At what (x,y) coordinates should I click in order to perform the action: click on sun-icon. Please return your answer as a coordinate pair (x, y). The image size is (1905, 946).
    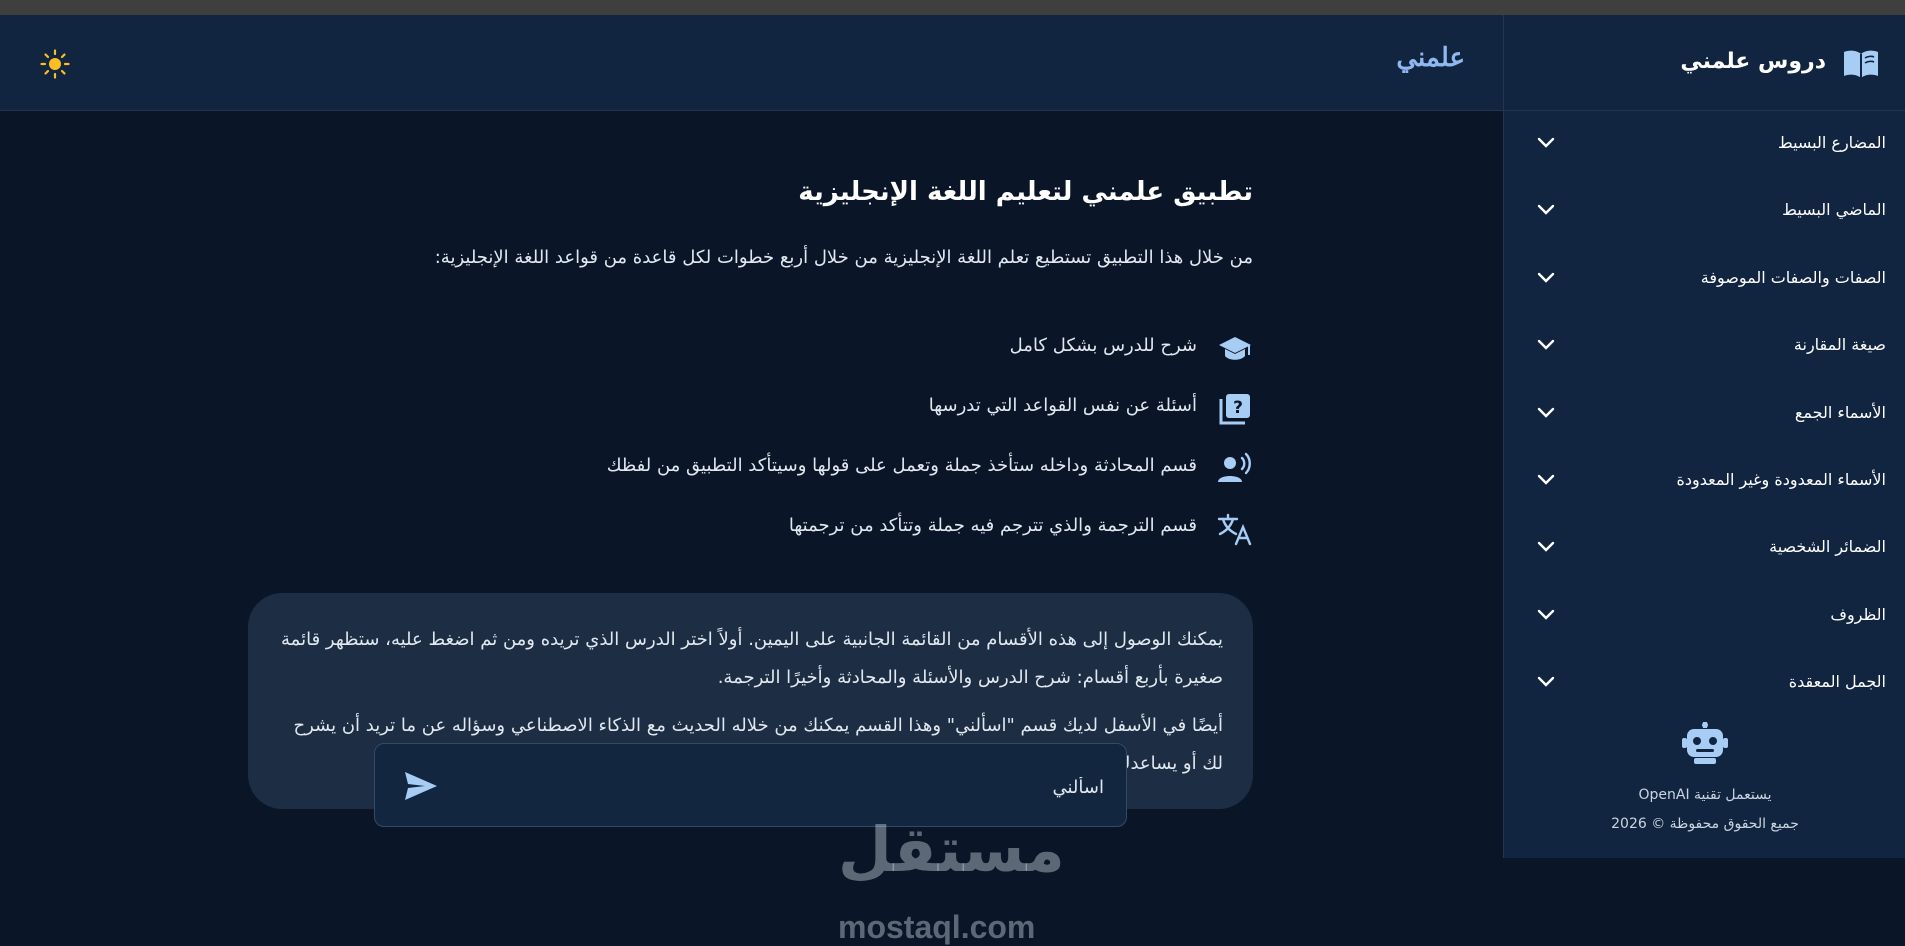
    Looking at the image, I should click on (55, 64).